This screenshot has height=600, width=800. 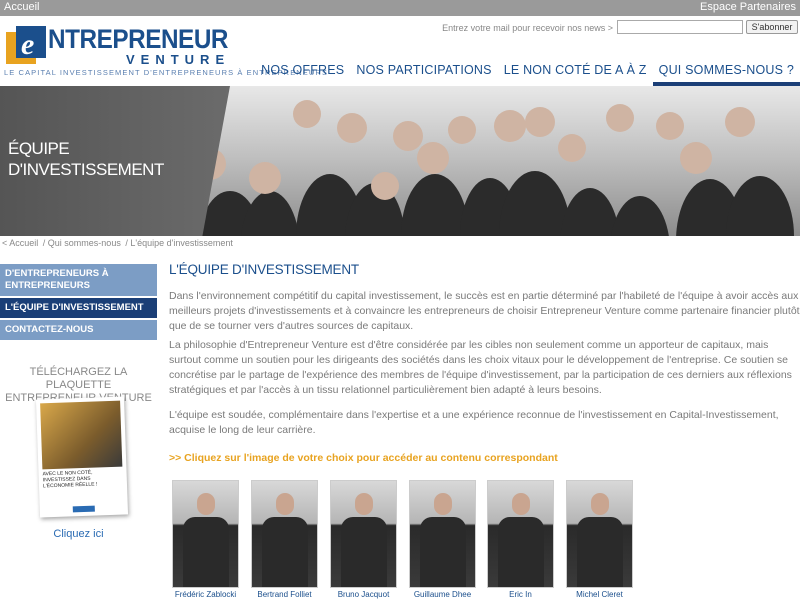 What do you see at coordinates (78, 280) in the screenshot?
I see `sidebar-item-entrepreneurs: D'ENTREPRENEURS À ENTREPRENEURS` at bounding box center [78, 280].